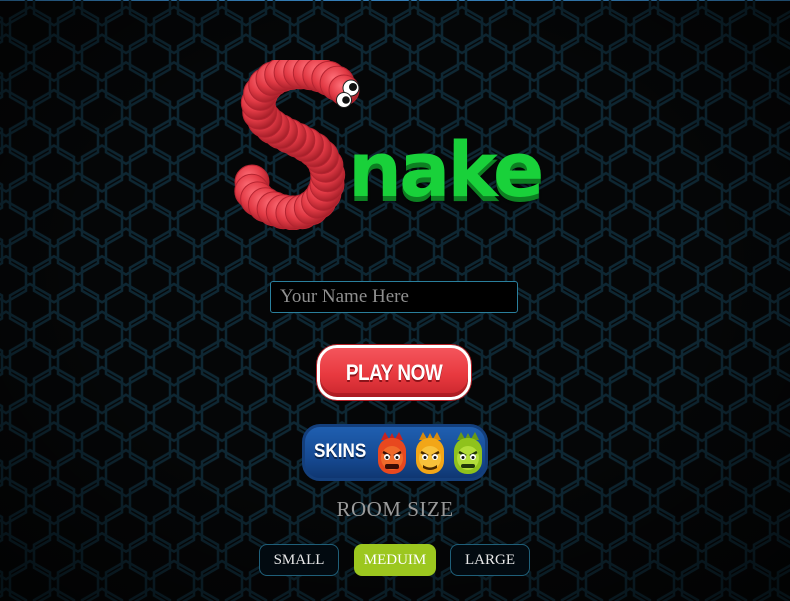 The image size is (790, 601). I want to click on skins-button: SKINS, so click(395, 452).